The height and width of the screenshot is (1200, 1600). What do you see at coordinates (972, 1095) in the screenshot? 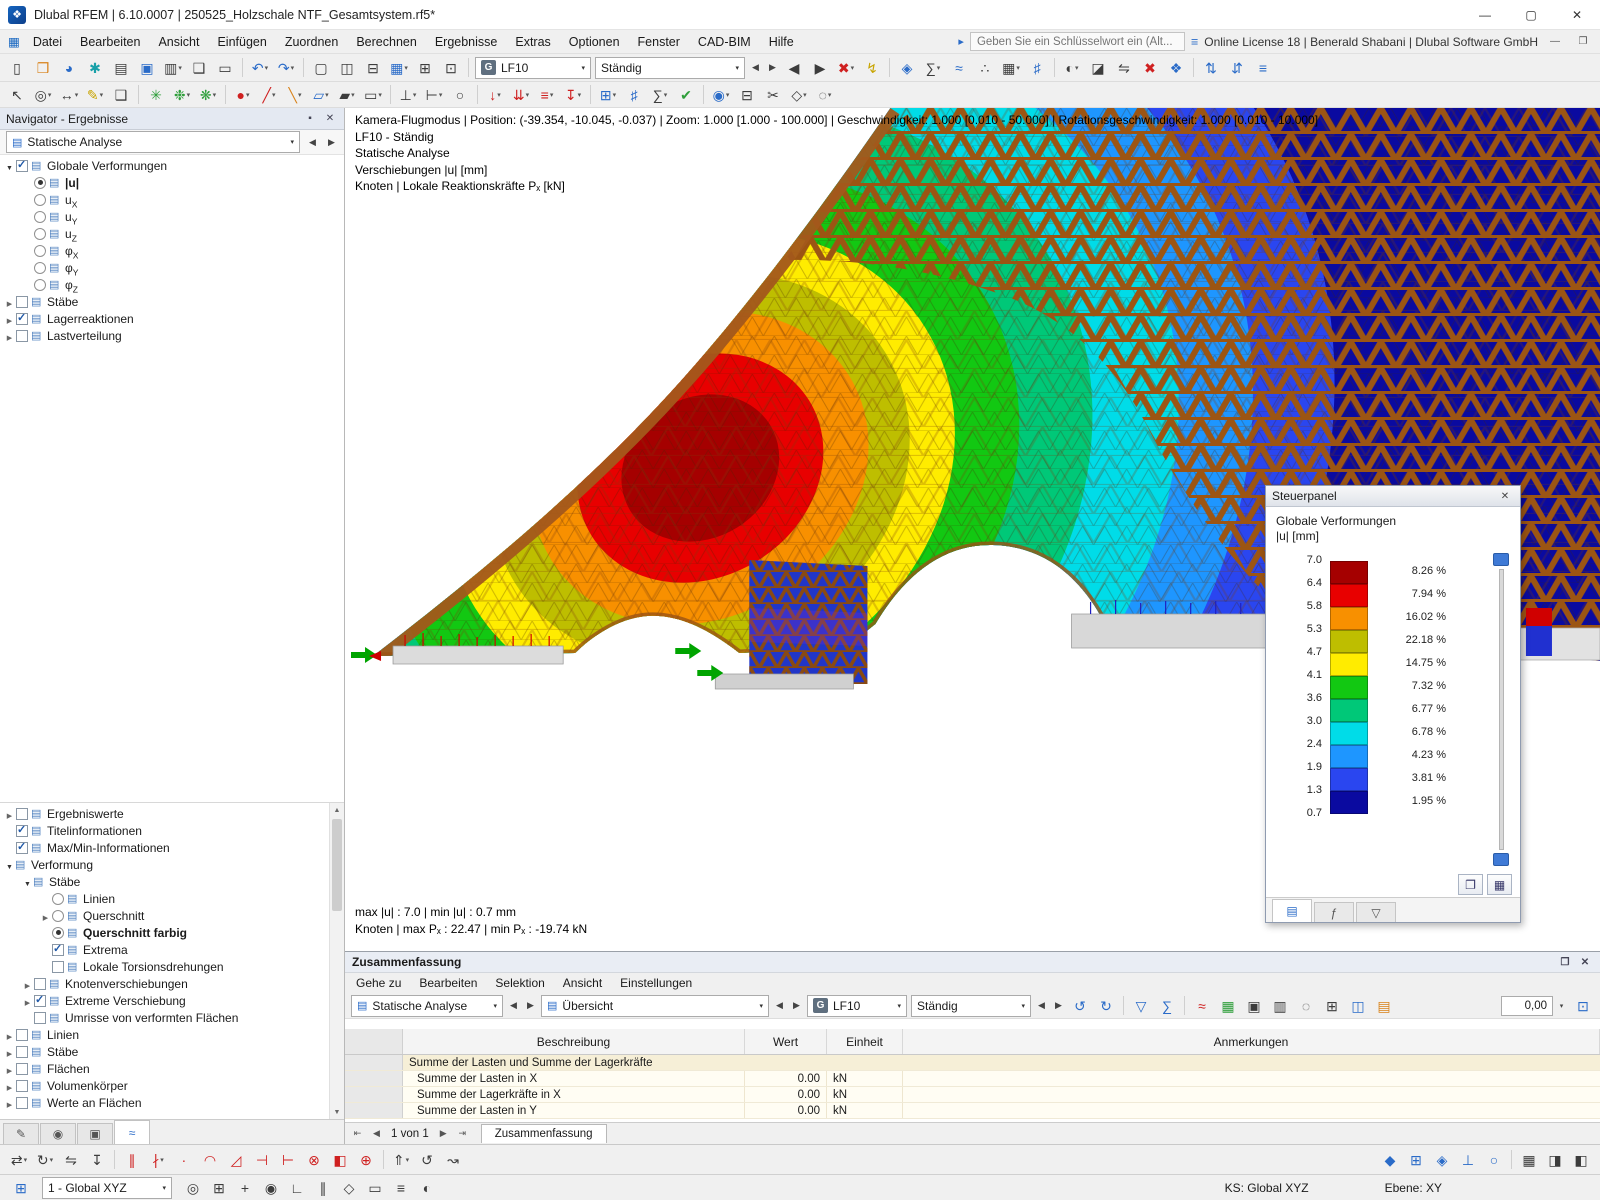
I see `table-row: Summe der Lagerkräfte in X 0.00 kN` at bounding box center [972, 1095].